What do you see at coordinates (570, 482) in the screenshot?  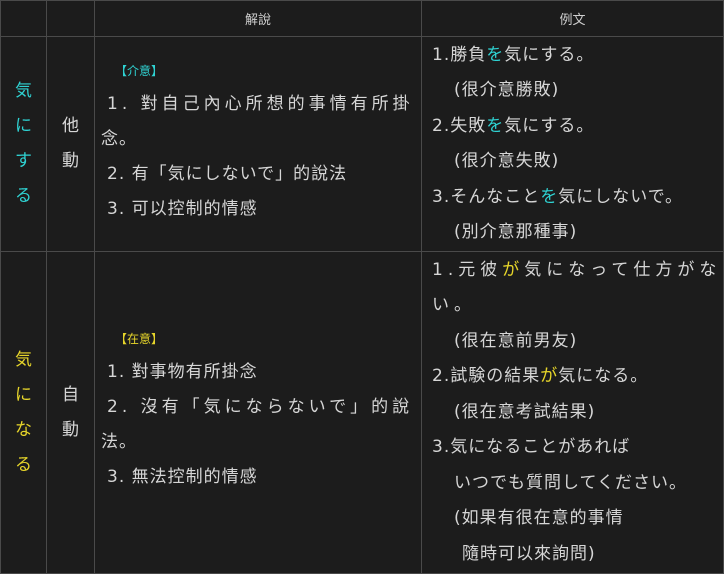 I see `example-line: いつでも質問してください。` at bounding box center [570, 482].